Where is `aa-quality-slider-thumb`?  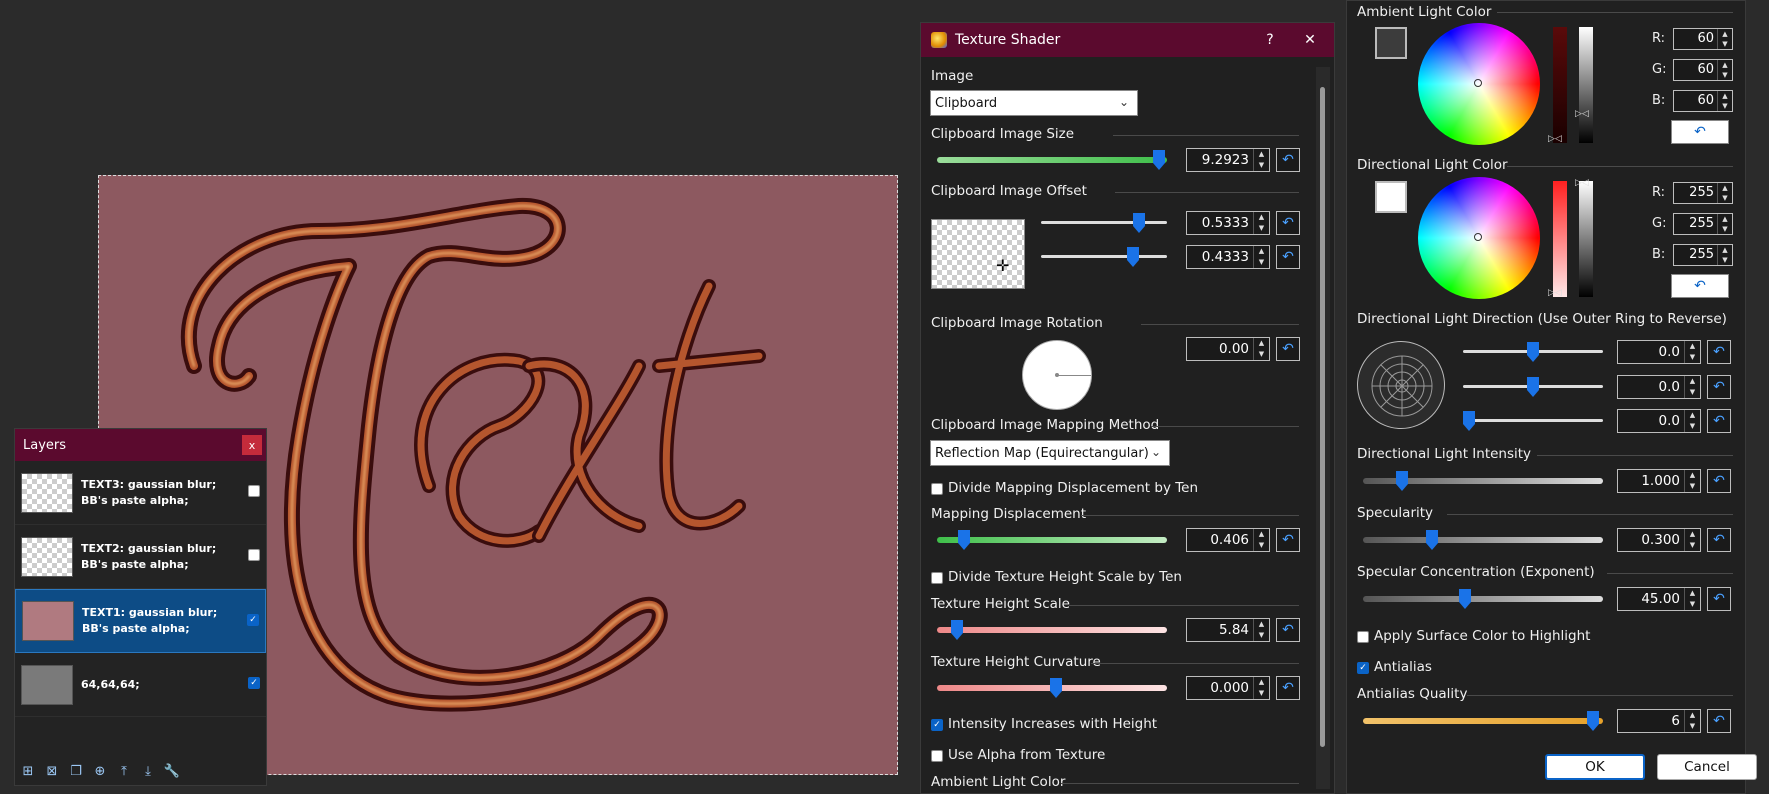 aa-quality-slider-thumb is located at coordinates (1593, 721).